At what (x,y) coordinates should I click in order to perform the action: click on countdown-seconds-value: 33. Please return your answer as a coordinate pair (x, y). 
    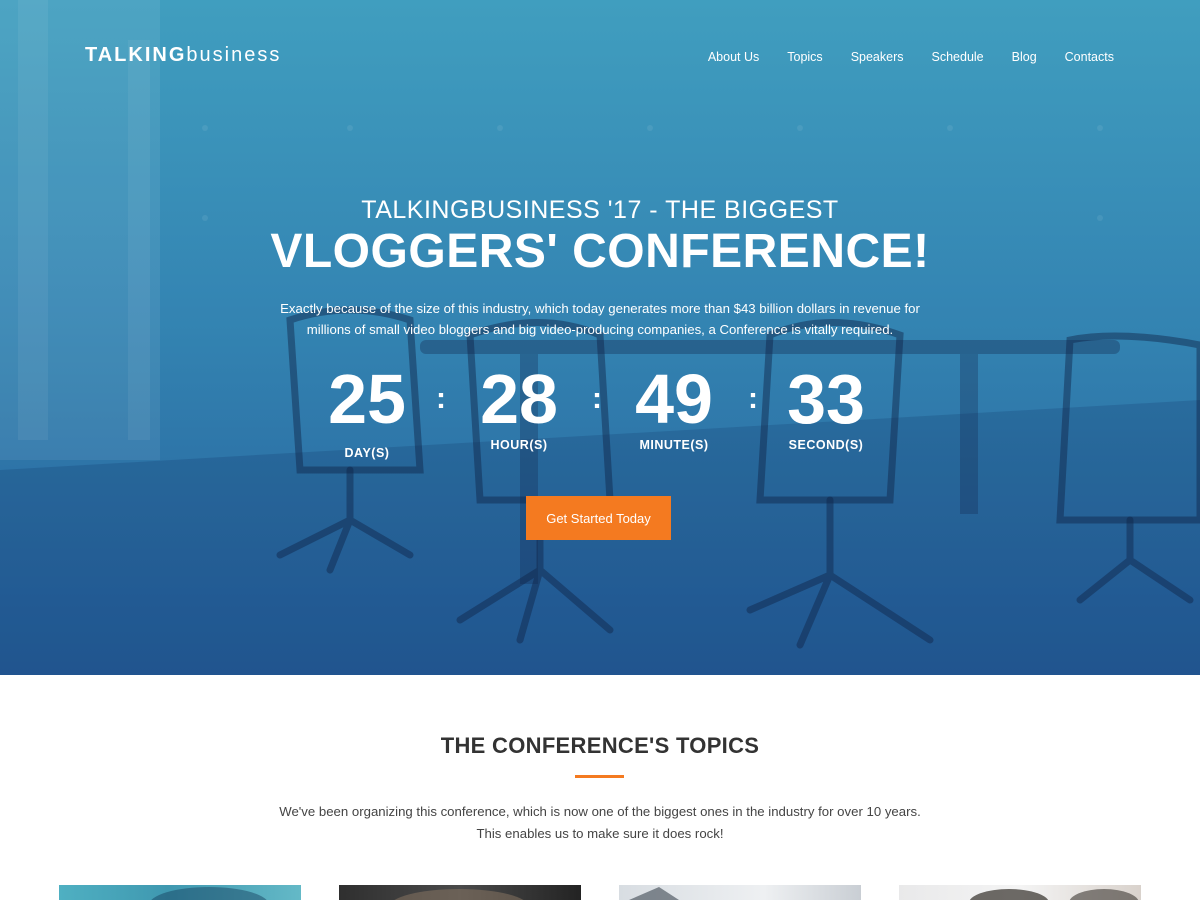
    Looking at the image, I should click on (826, 399).